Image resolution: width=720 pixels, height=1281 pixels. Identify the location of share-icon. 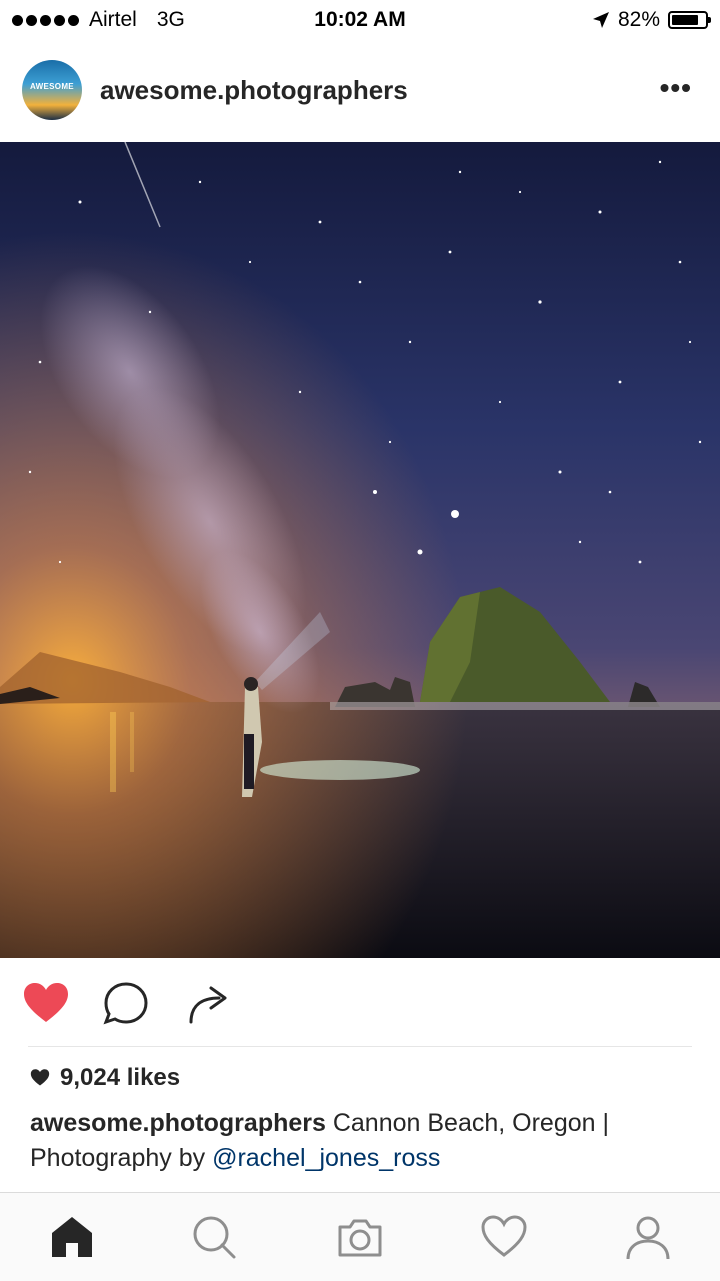
(208, 1005).